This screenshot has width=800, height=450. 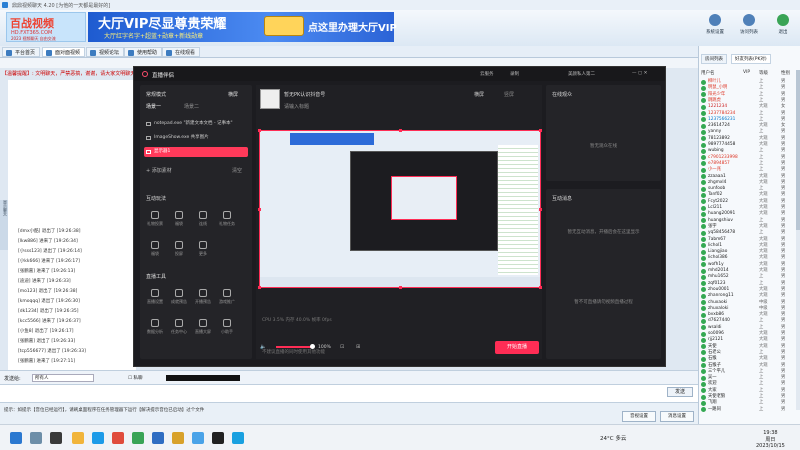 I want to click on cloud-service-link: 云服务, so click(x=487, y=74).